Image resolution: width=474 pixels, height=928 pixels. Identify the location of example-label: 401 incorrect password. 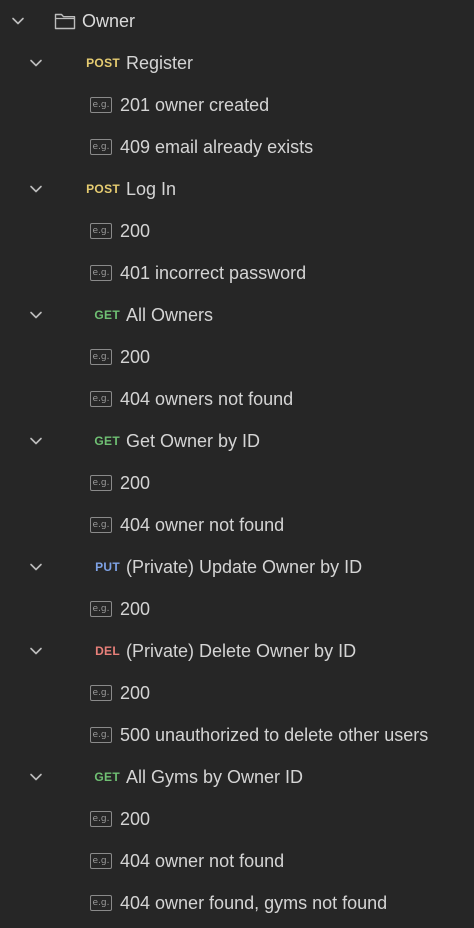
(213, 272).